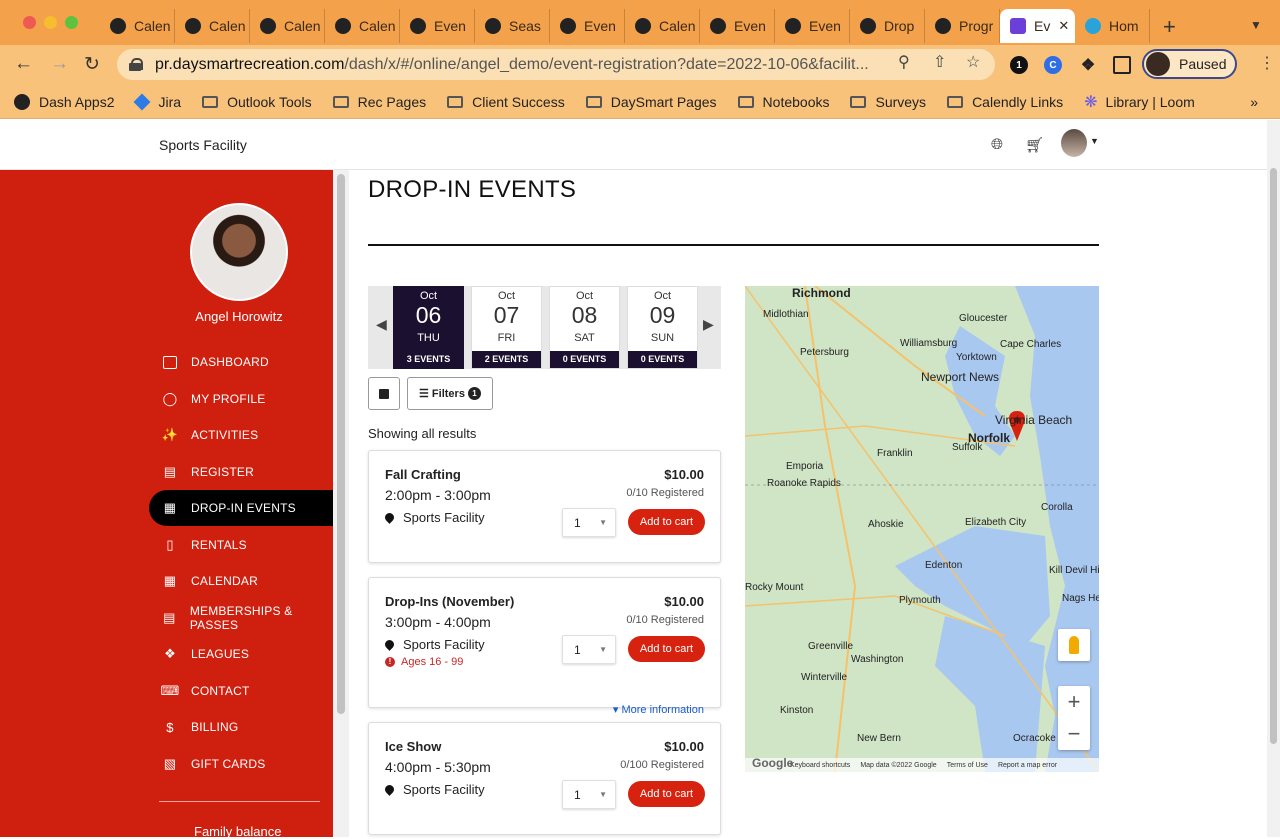  What do you see at coordinates (904, 62) in the screenshot?
I see `search-icon: ⚲` at bounding box center [904, 62].